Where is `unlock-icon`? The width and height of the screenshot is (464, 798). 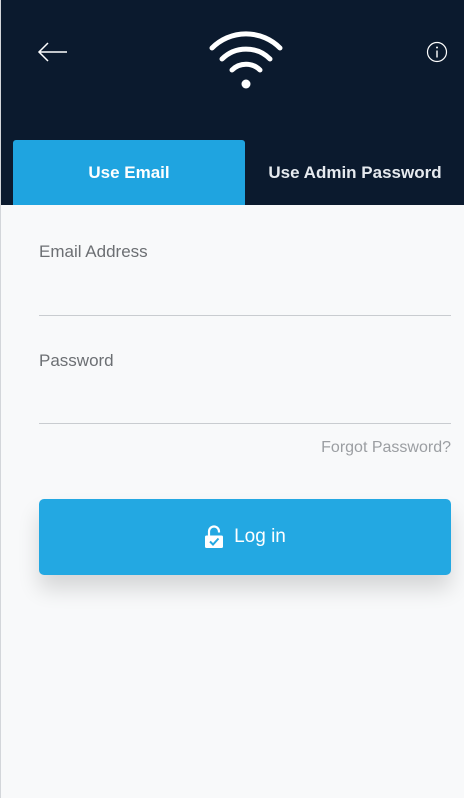 unlock-icon is located at coordinates (214, 537).